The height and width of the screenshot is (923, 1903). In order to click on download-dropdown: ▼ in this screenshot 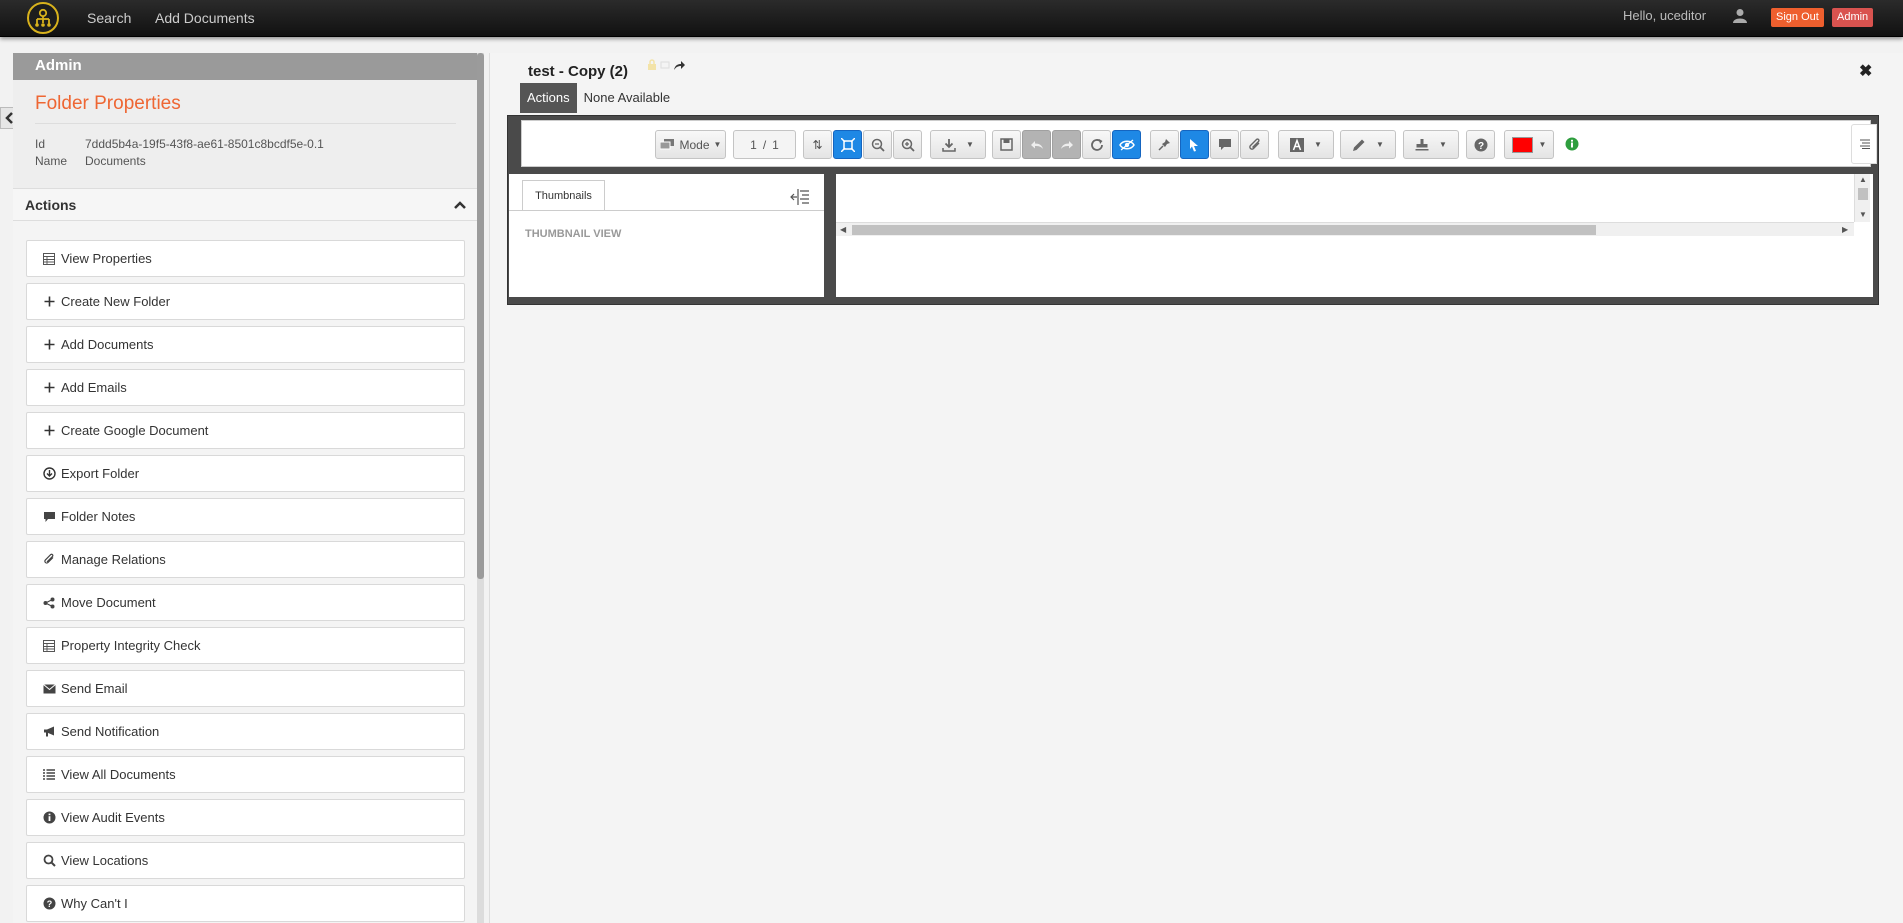, I will do `click(958, 144)`.